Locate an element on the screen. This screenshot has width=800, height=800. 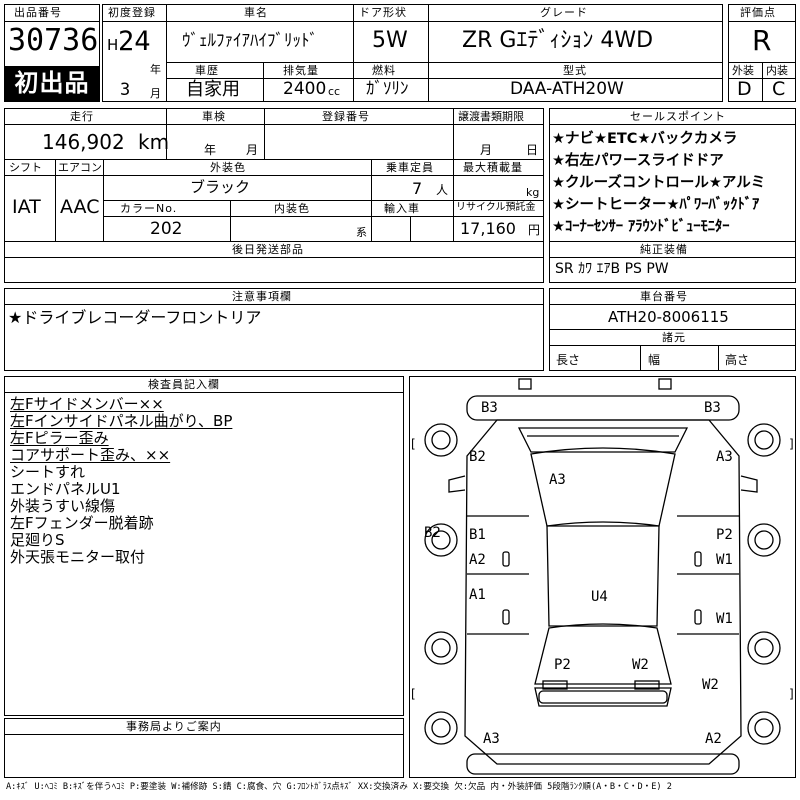
damage-mark: A1 is located at coordinates (477, 595).